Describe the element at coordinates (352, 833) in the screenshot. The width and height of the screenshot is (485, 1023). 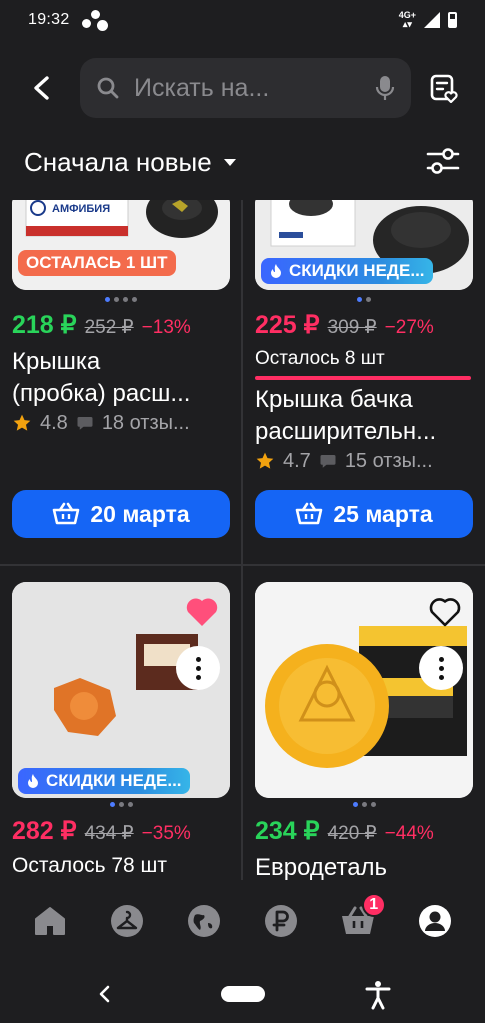
I see `old-price: 420 ₽` at that location.